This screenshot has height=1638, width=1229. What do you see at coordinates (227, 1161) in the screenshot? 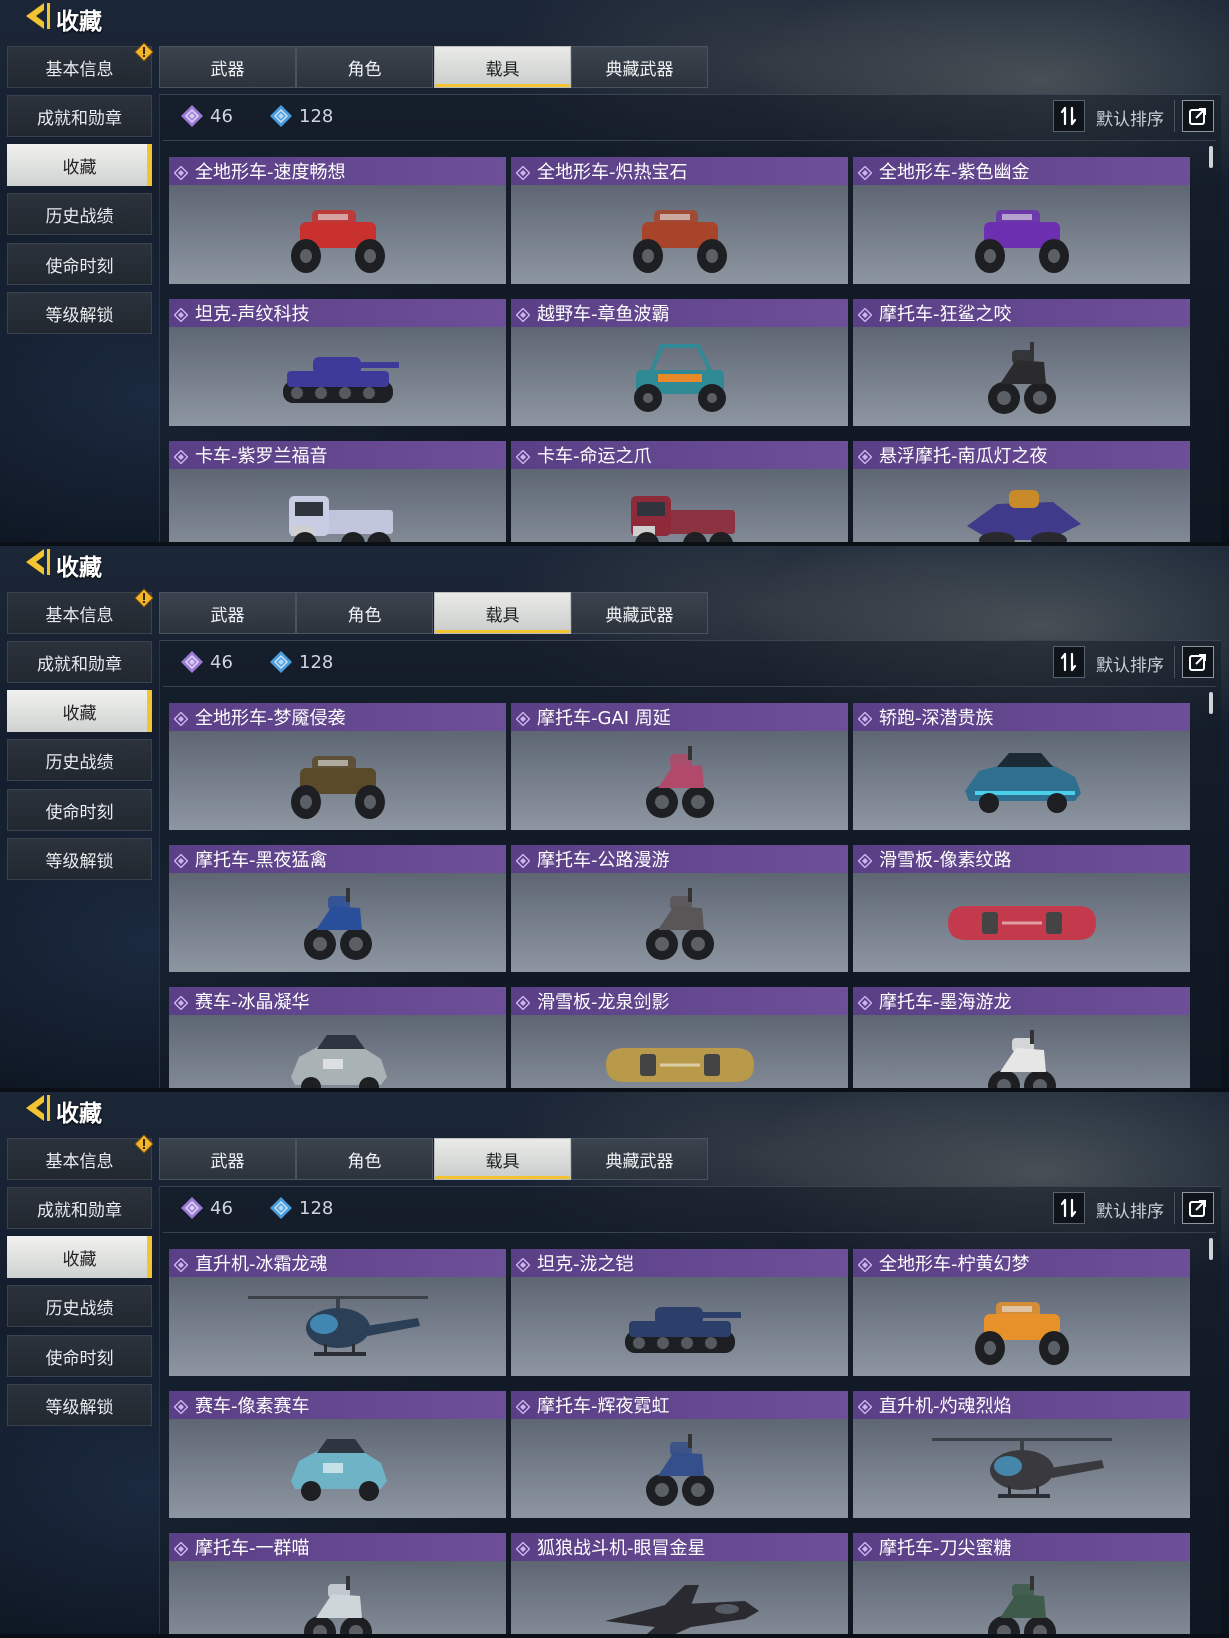
I see `tab-label: 武器` at bounding box center [227, 1161].